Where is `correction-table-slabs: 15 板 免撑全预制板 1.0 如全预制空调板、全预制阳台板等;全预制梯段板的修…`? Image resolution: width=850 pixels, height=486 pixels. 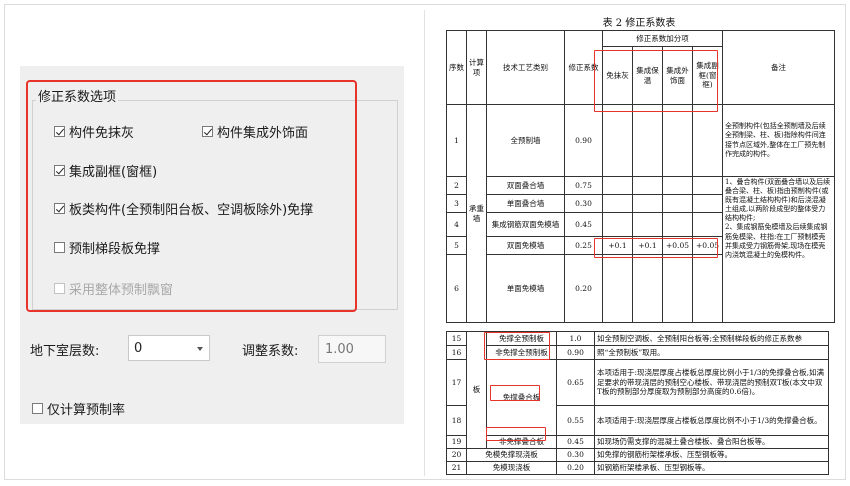
correction-table-slabs: 15 板 免撑全预制板 1.0 如全预制空调板、全预制阳台板等;全预制梯段板的修… is located at coordinates (637, 403).